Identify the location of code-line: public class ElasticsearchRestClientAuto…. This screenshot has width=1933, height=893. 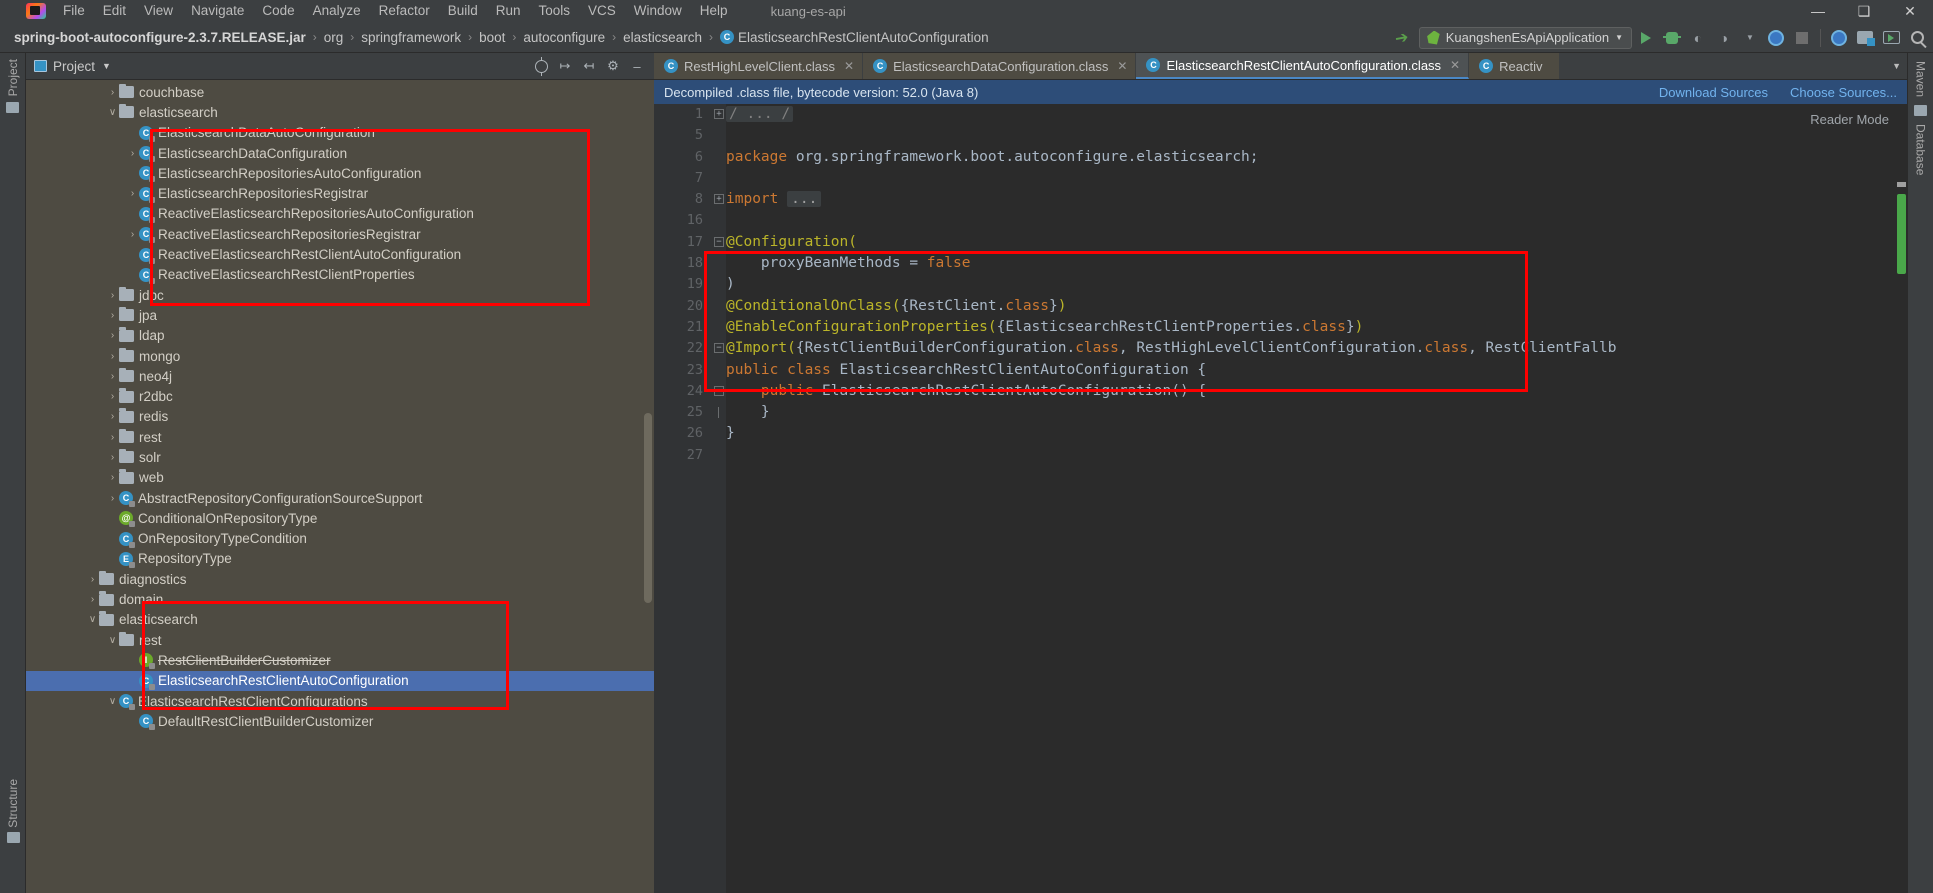
(1316, 370).